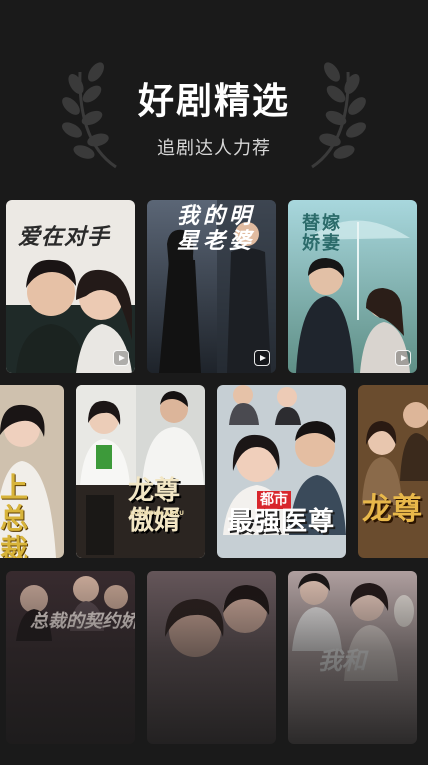  Describe the element at coordinates (211, 286) in the screenshot. I see `drama-card: 我的明星老婆` at that location.